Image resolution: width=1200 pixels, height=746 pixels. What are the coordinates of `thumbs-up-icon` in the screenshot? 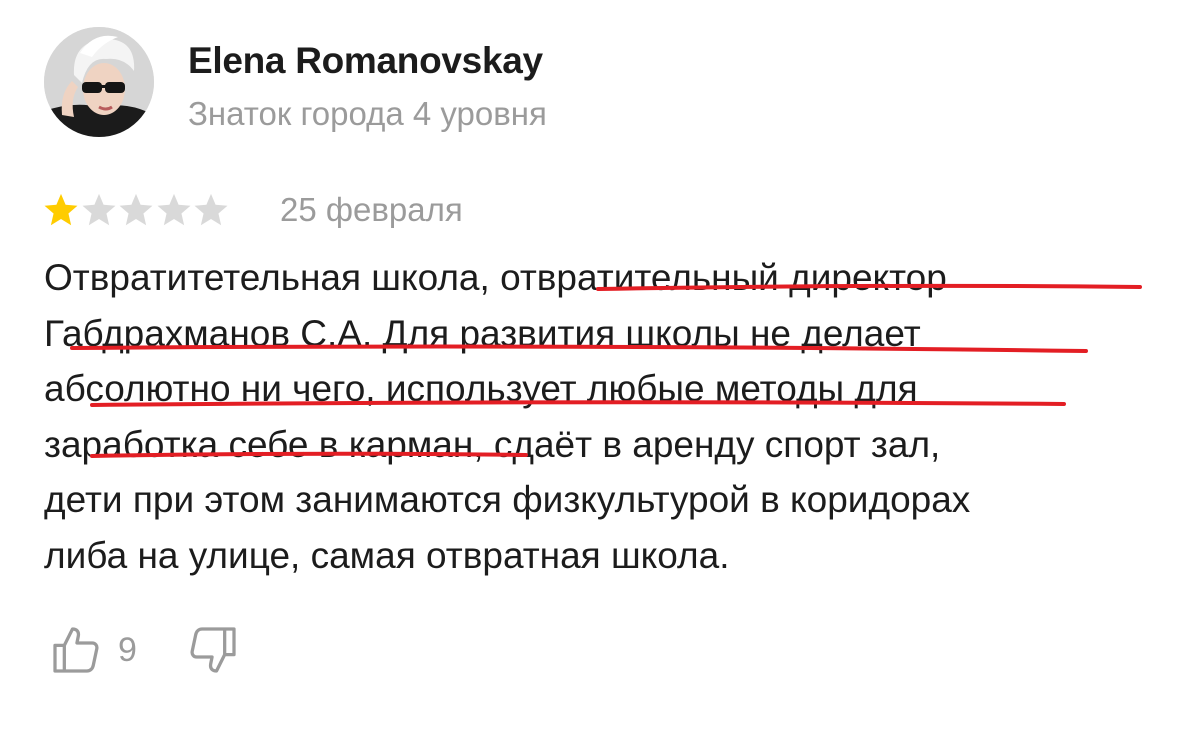 It's located at (76, 650).